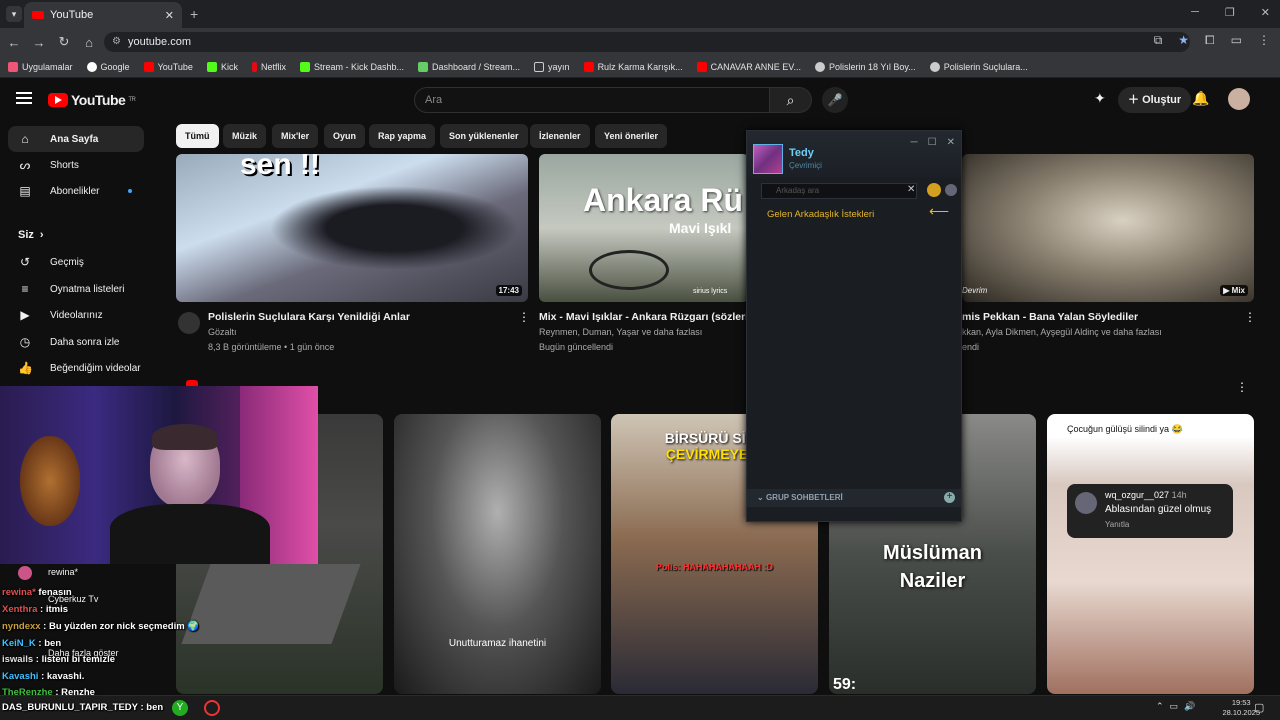 The height and width of the screenshot is (720, 1280). I want to click on create-button: ＋ Oluştur, so click(1155, 100).